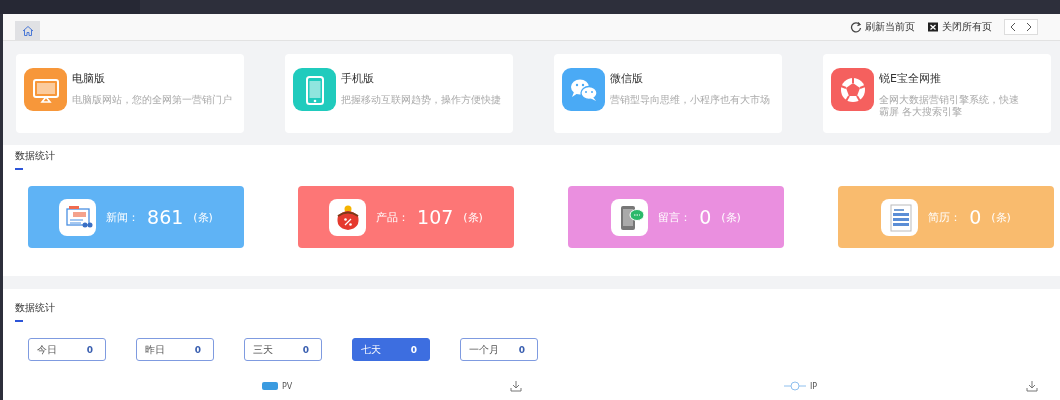  Describe the element at coordinates (152, 100) in the screenshot. I see `card-description: 电脑版网站，您的全网第一营销门户` at that location.